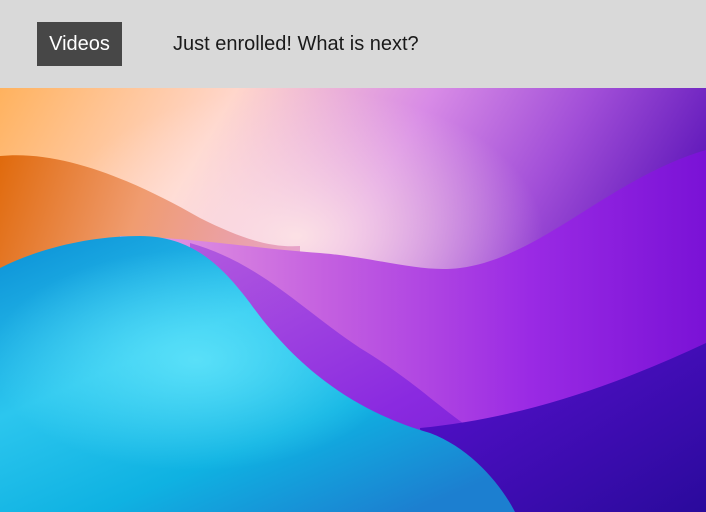  What do you see at coordinates (79, 44) in the screenshot?
I see `videos-button: Videos` at bounding box center [79, 44].